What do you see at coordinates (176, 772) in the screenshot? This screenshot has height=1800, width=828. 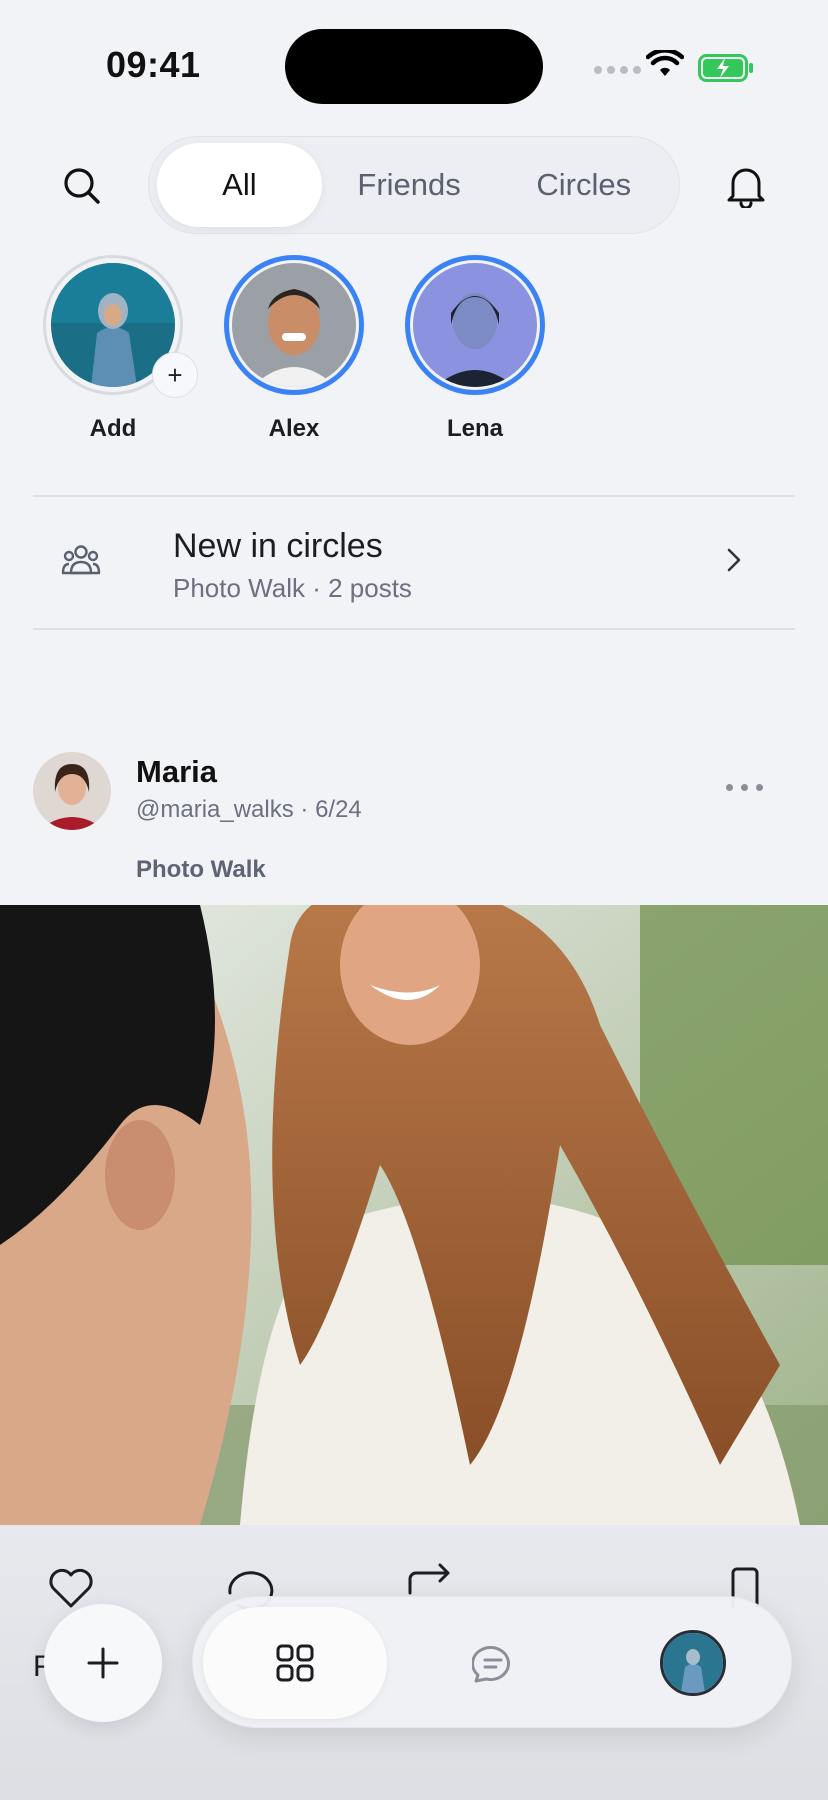 I see `post-author-name: Maria` at bounding box center [176, 772].